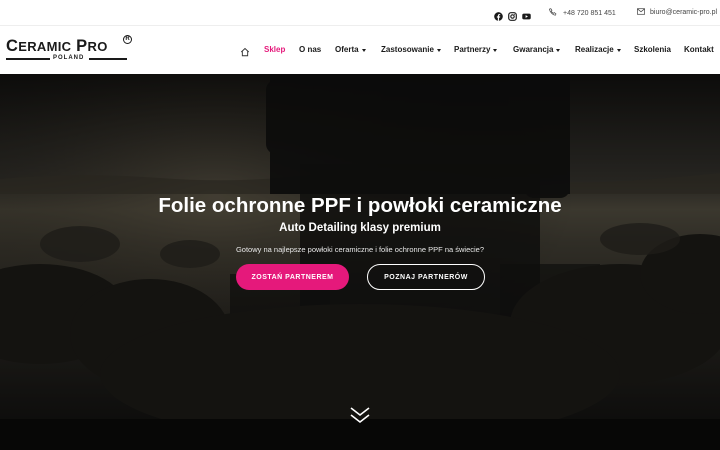 The image size is (720, 450). What do you see at coordinates (28, 59) in the screenshot?
I see `logo-divider-left` at bounding box center [28, 59].